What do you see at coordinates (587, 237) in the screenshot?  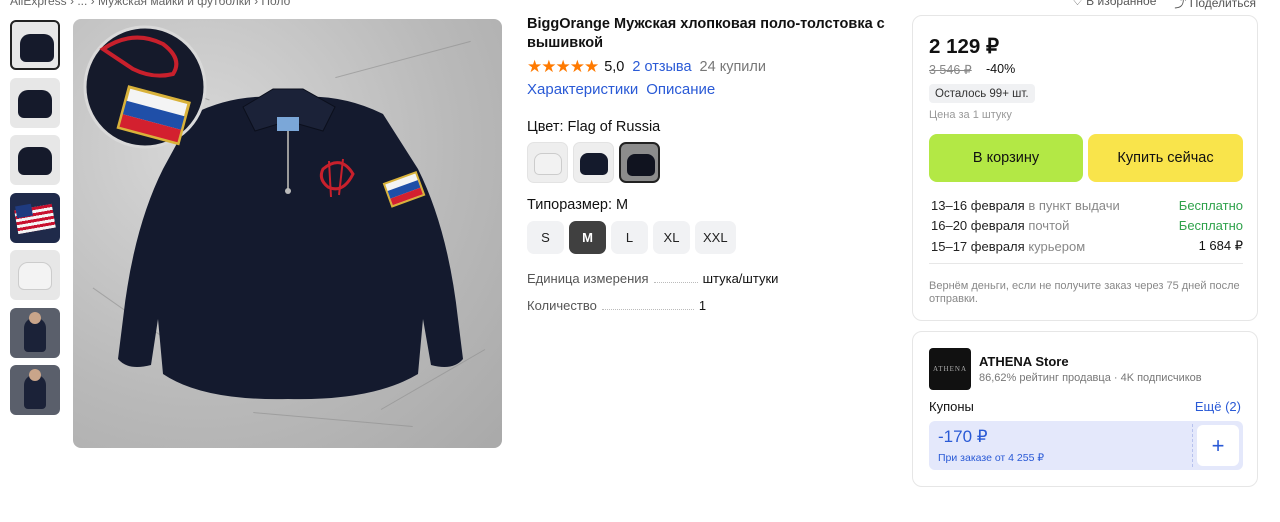 I see `size-m-button: M` at bounding box center [587, 237].